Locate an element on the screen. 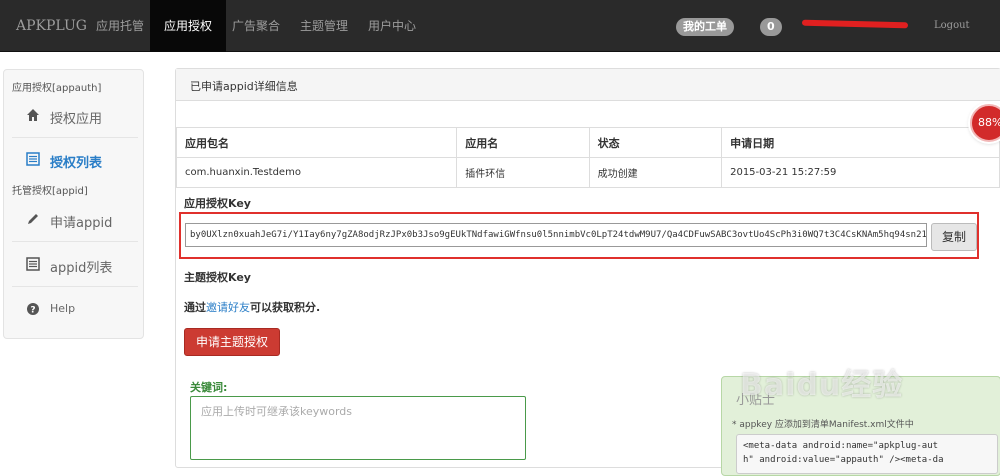 This screenshot has width=1000, height=476. sidebar-item-label: 授权应用 is located at coordinates (76, 119).